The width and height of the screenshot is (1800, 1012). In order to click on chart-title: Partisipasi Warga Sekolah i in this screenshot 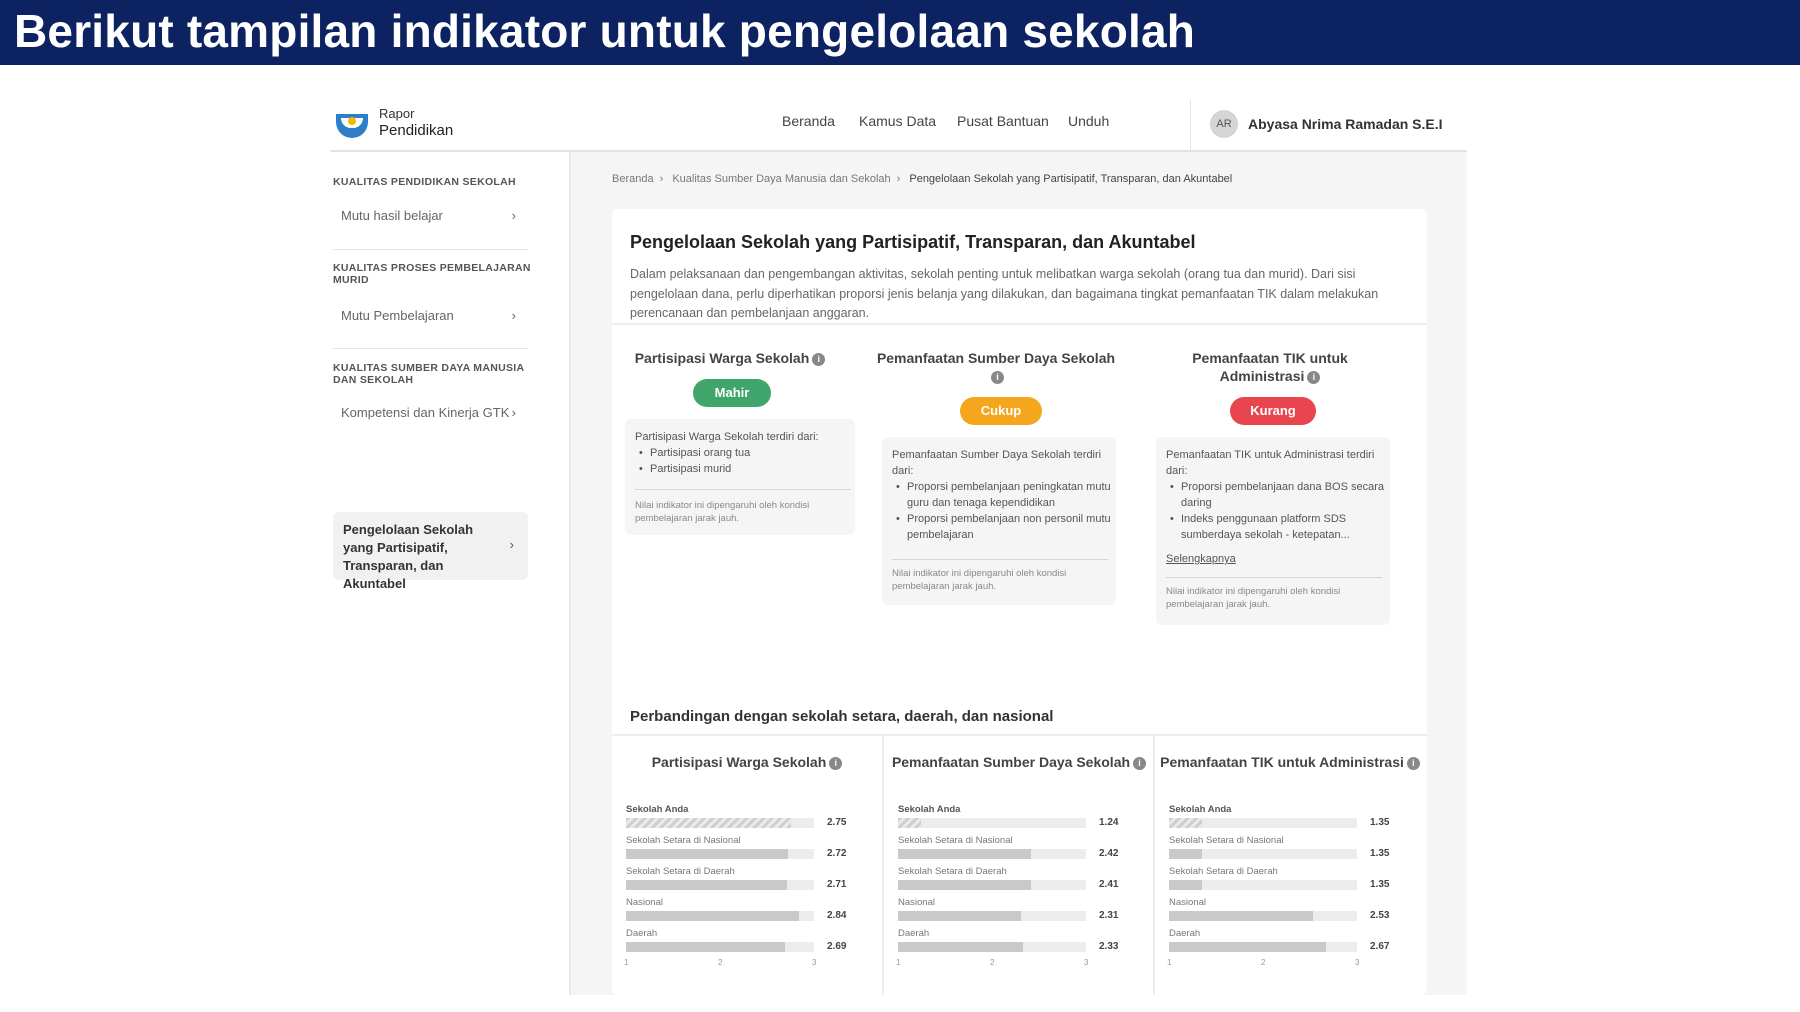, I will do `click(747, 762)`.